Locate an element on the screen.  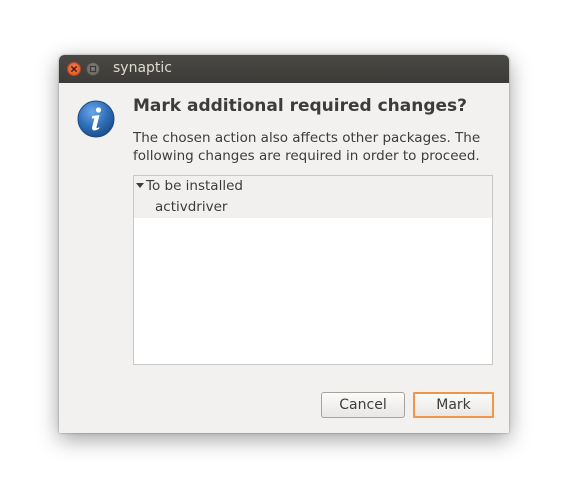
expander-arrow-down-icon is located at coordinates (140, 186).